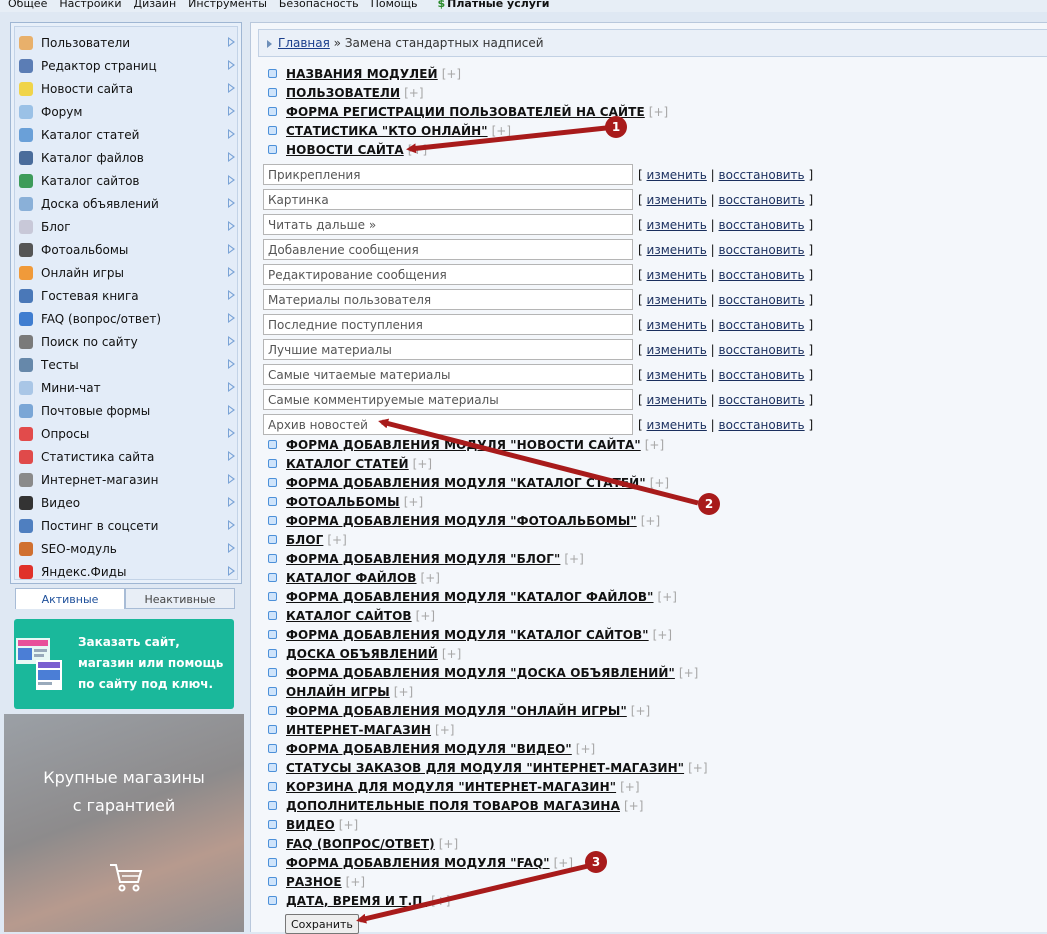 The image size is (1047, 934). I want to click on top-menu-paid: $ Платные услуги, so click(489, 4).